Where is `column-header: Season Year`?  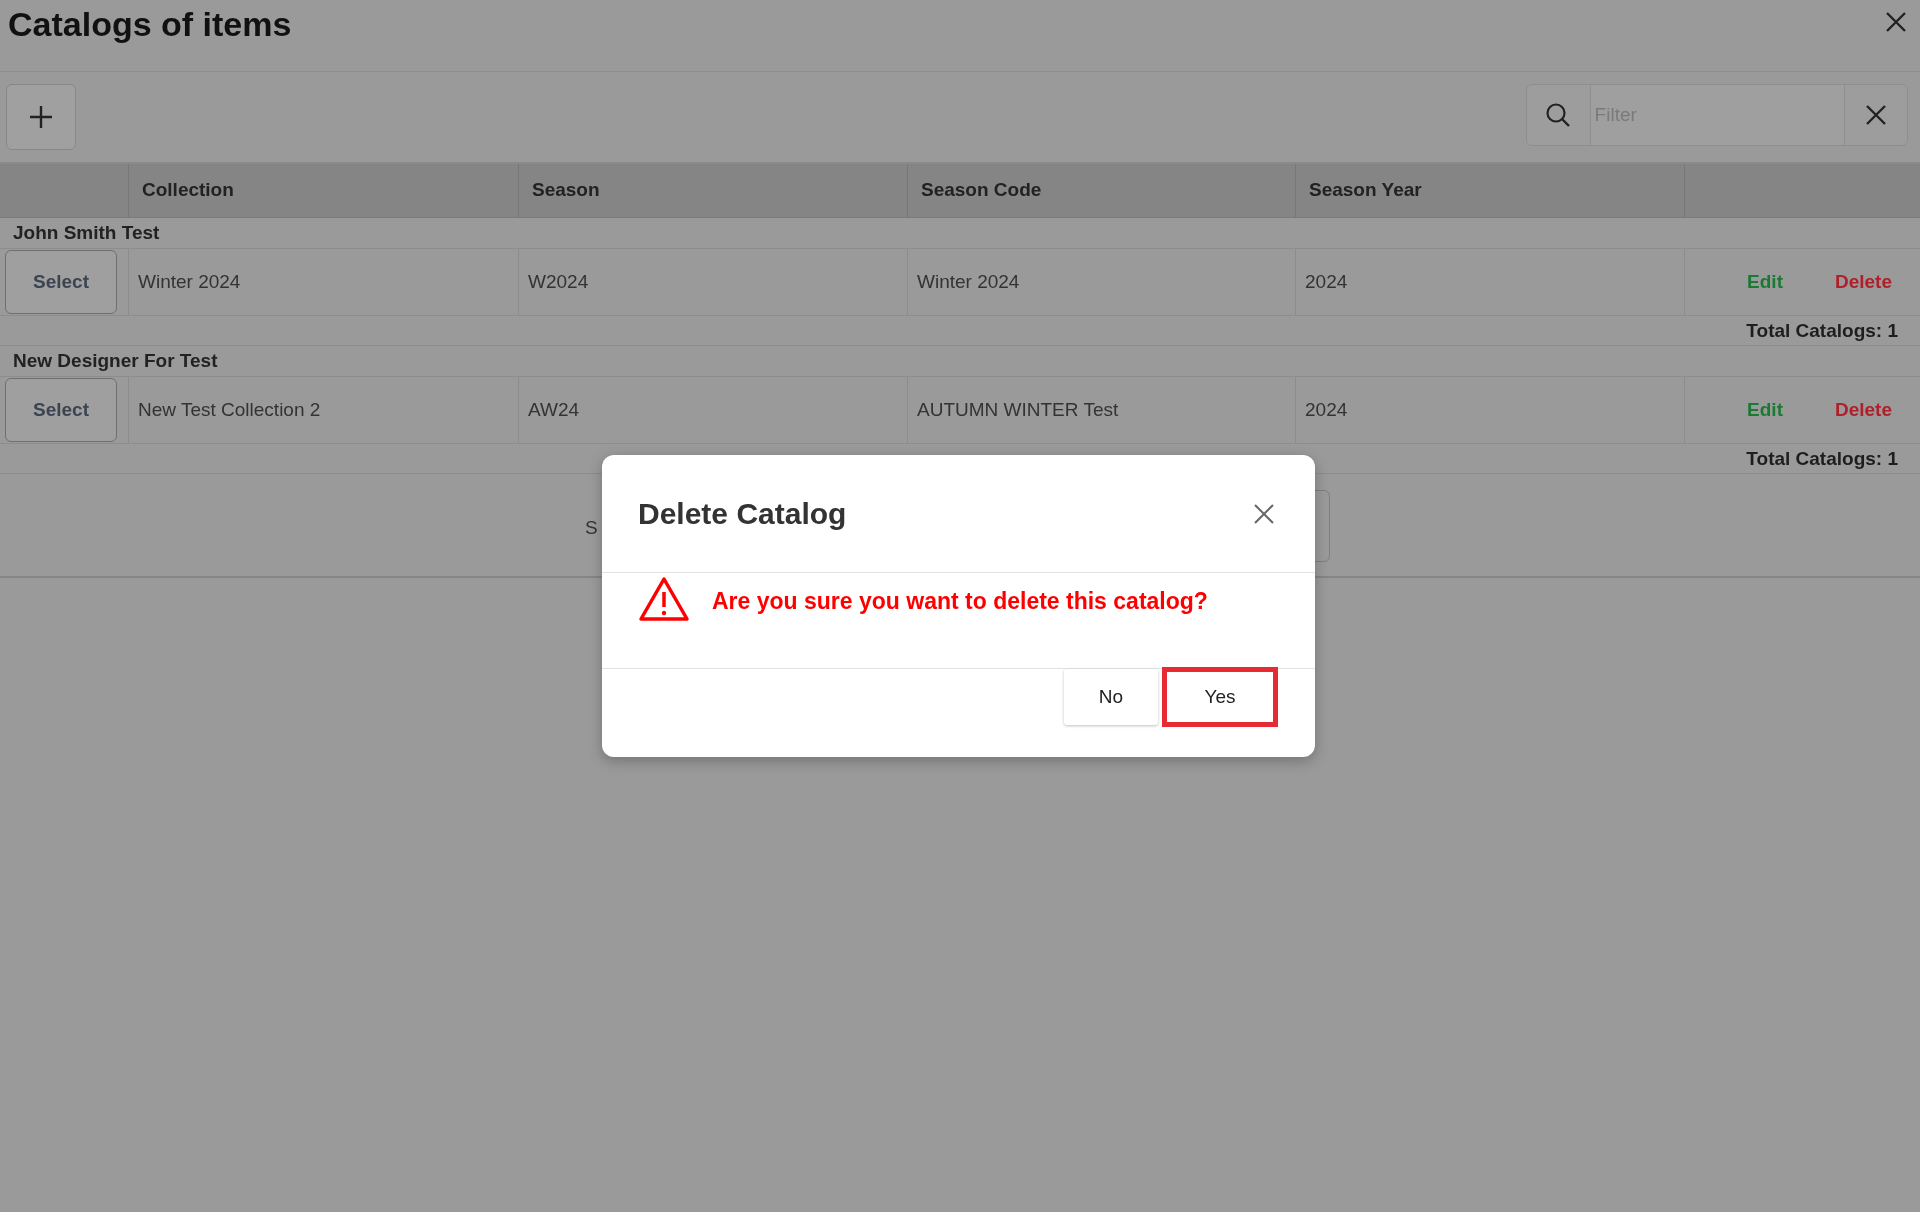 column-header: Season Year is located at coordinates (1489, 190).